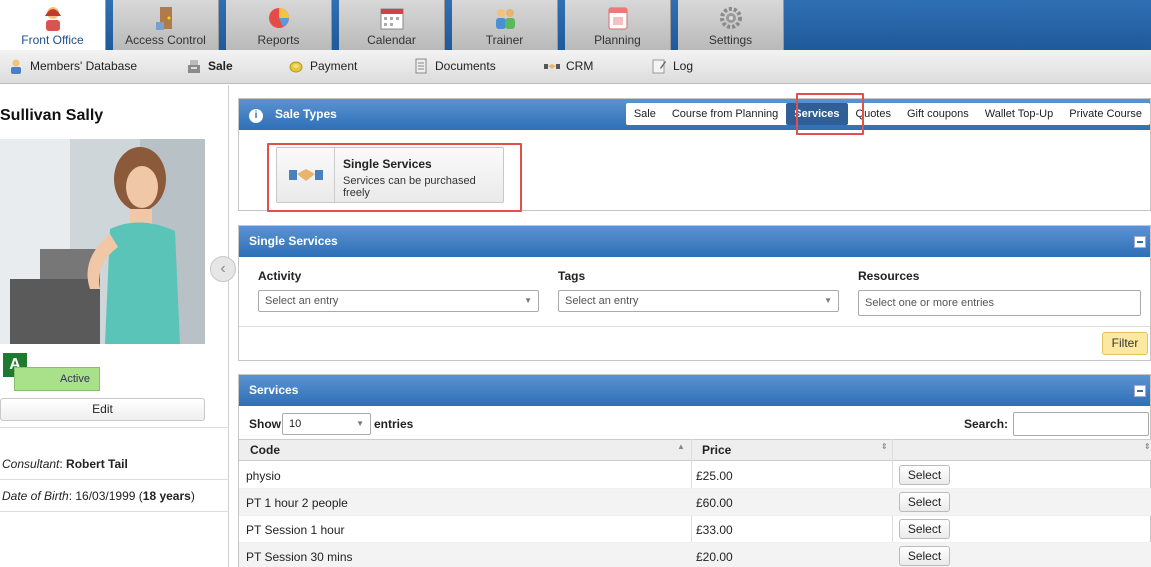 This screenshot has height=567, width=1151. Describe the element at coordinates (102, 409) in the screenshot. I see `edit-member-button: Edit` at that location.